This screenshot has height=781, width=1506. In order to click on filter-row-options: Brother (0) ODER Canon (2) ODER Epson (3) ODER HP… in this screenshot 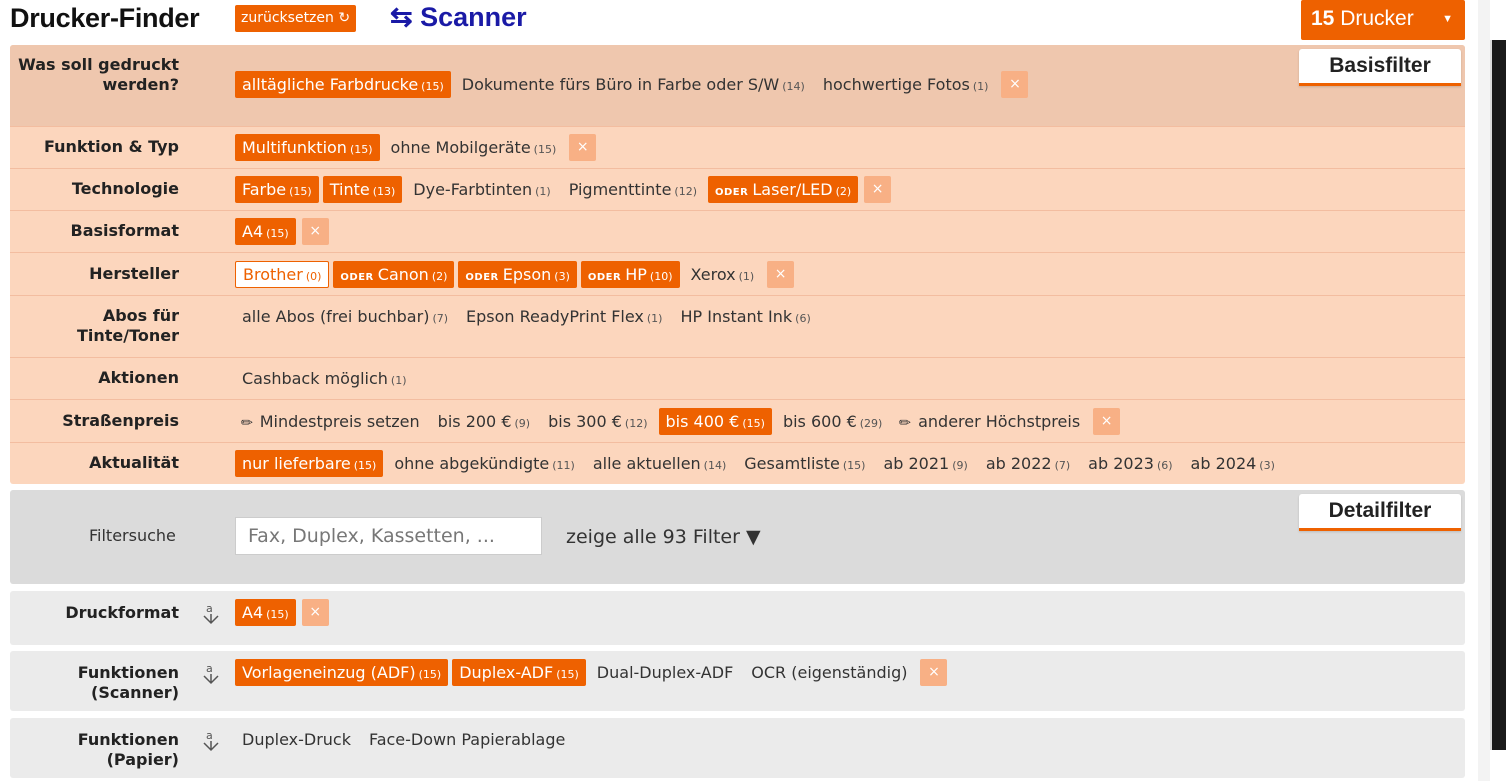, I will do `click(515, 274)`.